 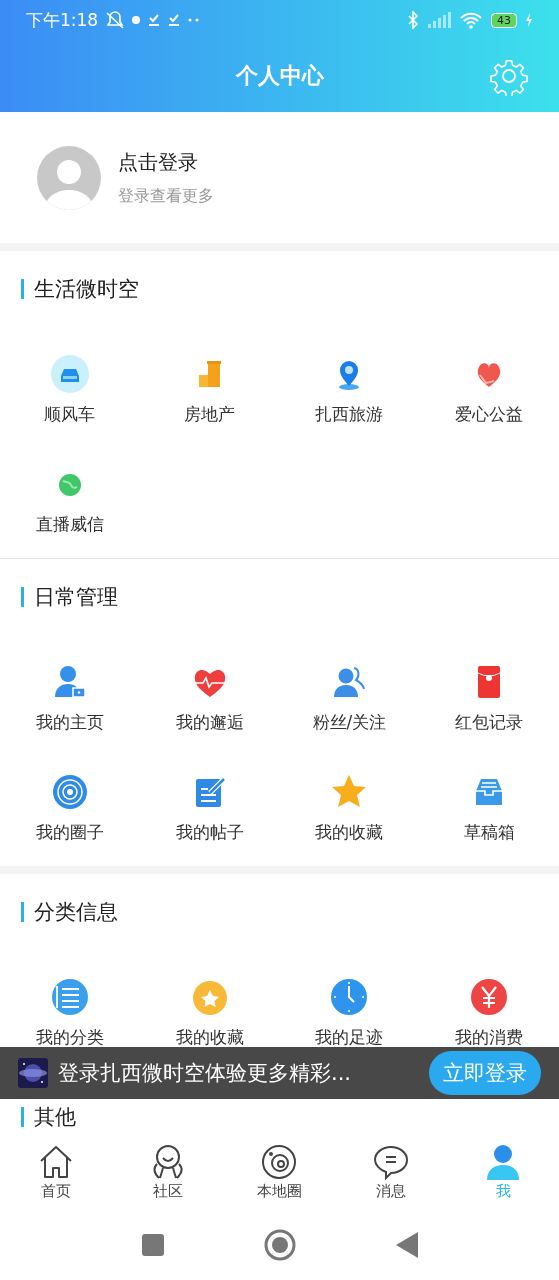 What do you see at coordinates (115, 20) in the screenshot?
I see `muted-bell-icon` at bounding box center [115, 20].